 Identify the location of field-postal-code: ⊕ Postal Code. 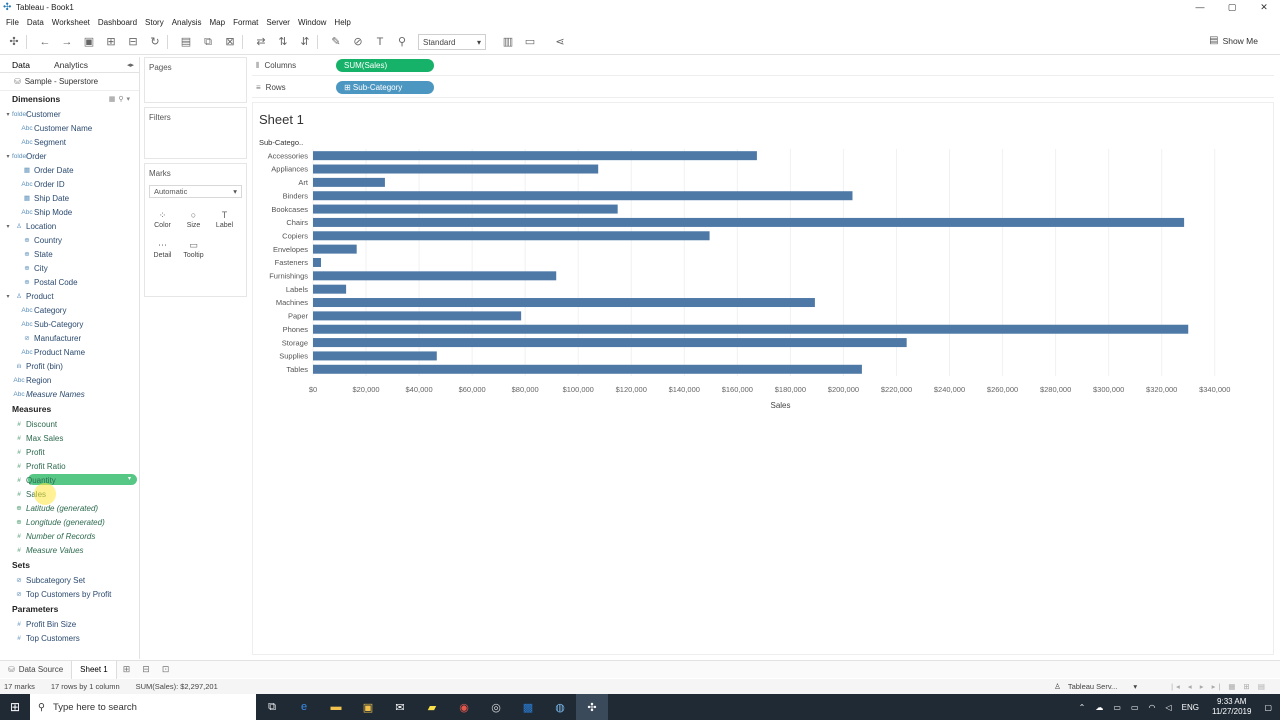
(69, 282).